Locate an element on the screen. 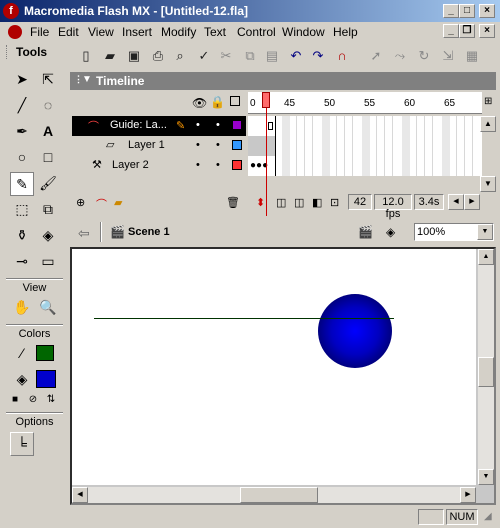 The height and width of the screenshot is (528, 500). copy-icon: ⧉ is located at coordinates (250, 56).